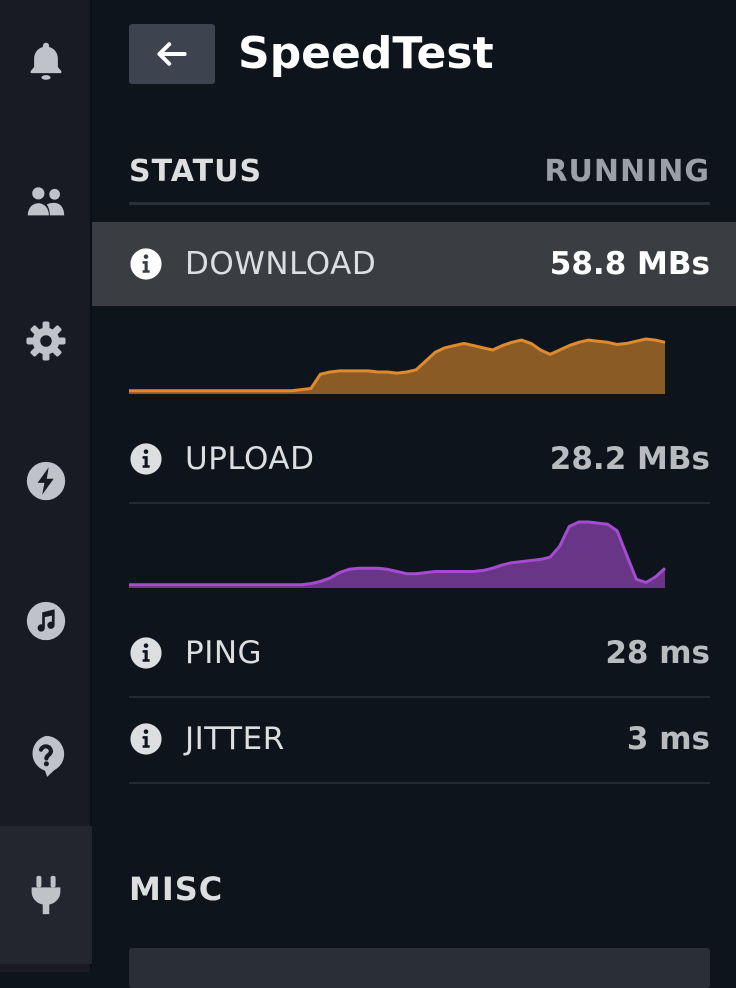 This screenshot has height=988, width=736. Describe the element at coordinates (196, 171) in the screenshot. I see `status-label: STATUS` at that location.